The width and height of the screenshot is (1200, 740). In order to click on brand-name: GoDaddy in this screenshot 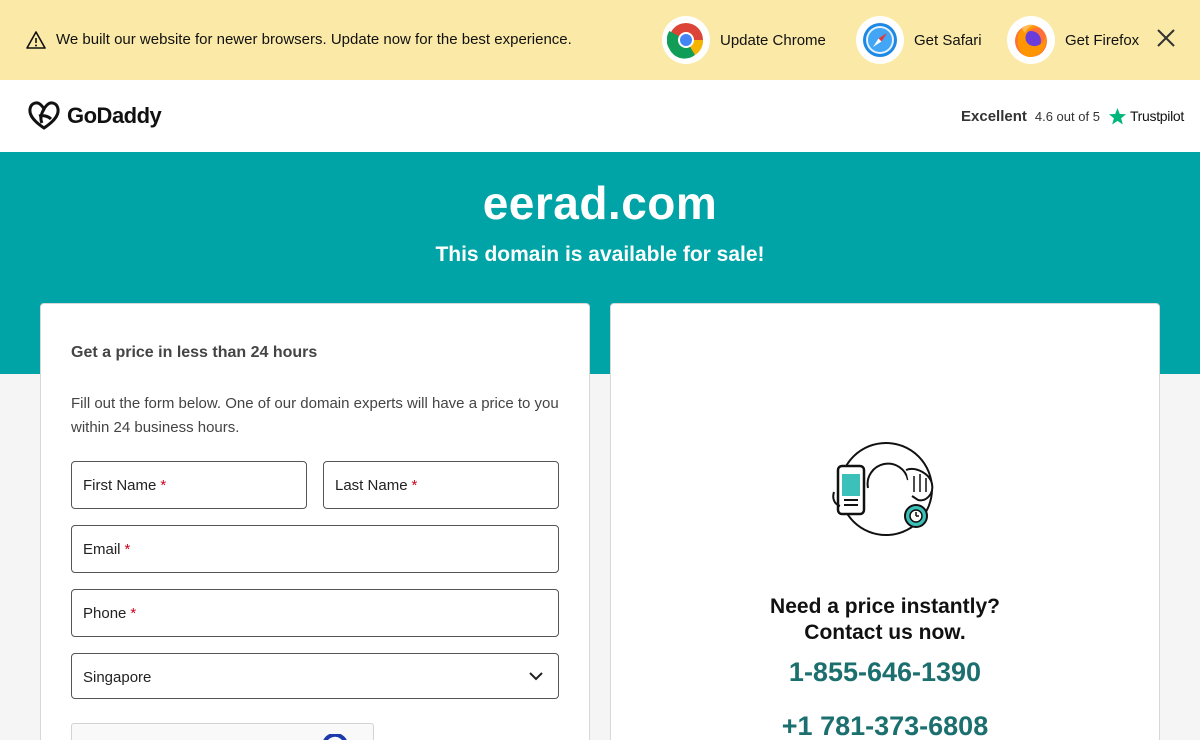, I will do `click(114, 115)`.